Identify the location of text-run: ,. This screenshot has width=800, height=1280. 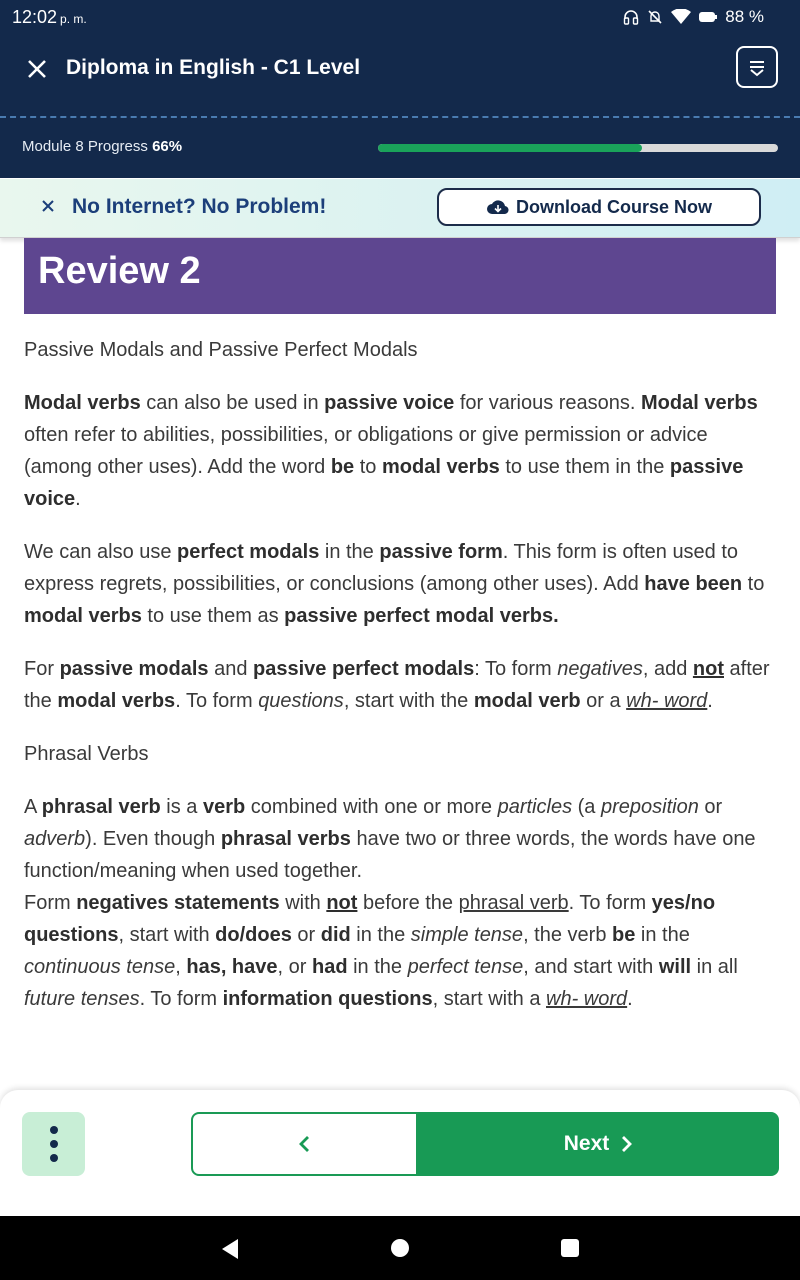
(181, 967).